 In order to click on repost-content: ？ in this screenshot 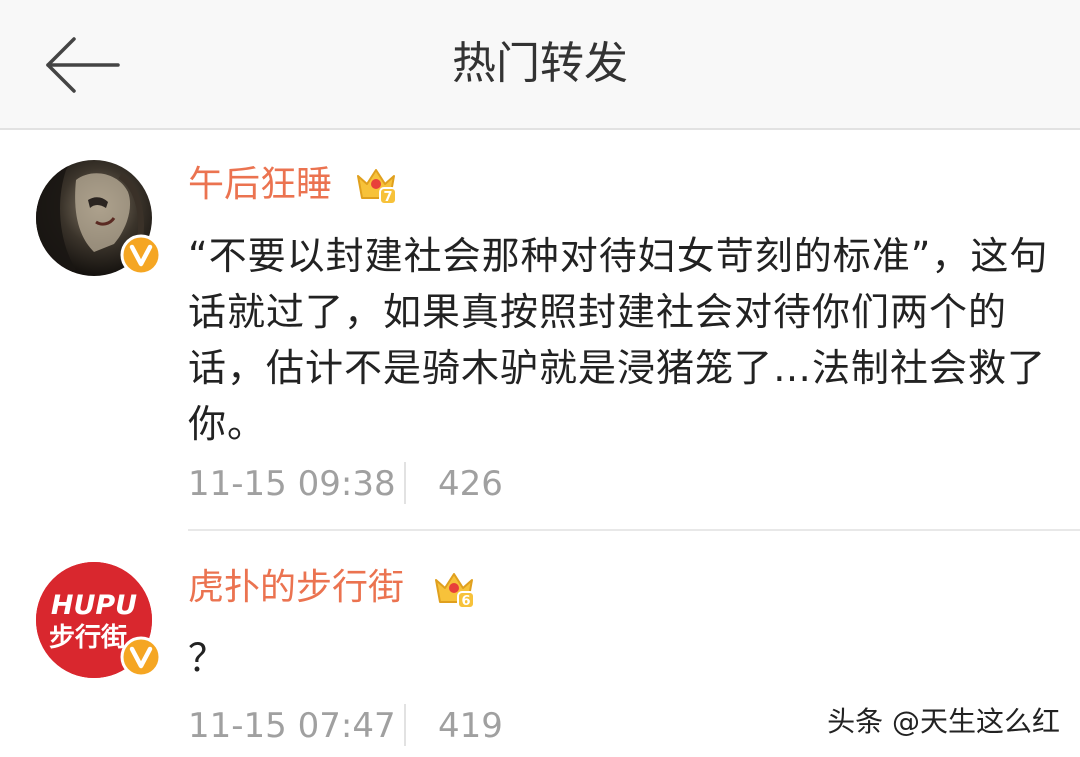, I will do `click(208, 658)`.